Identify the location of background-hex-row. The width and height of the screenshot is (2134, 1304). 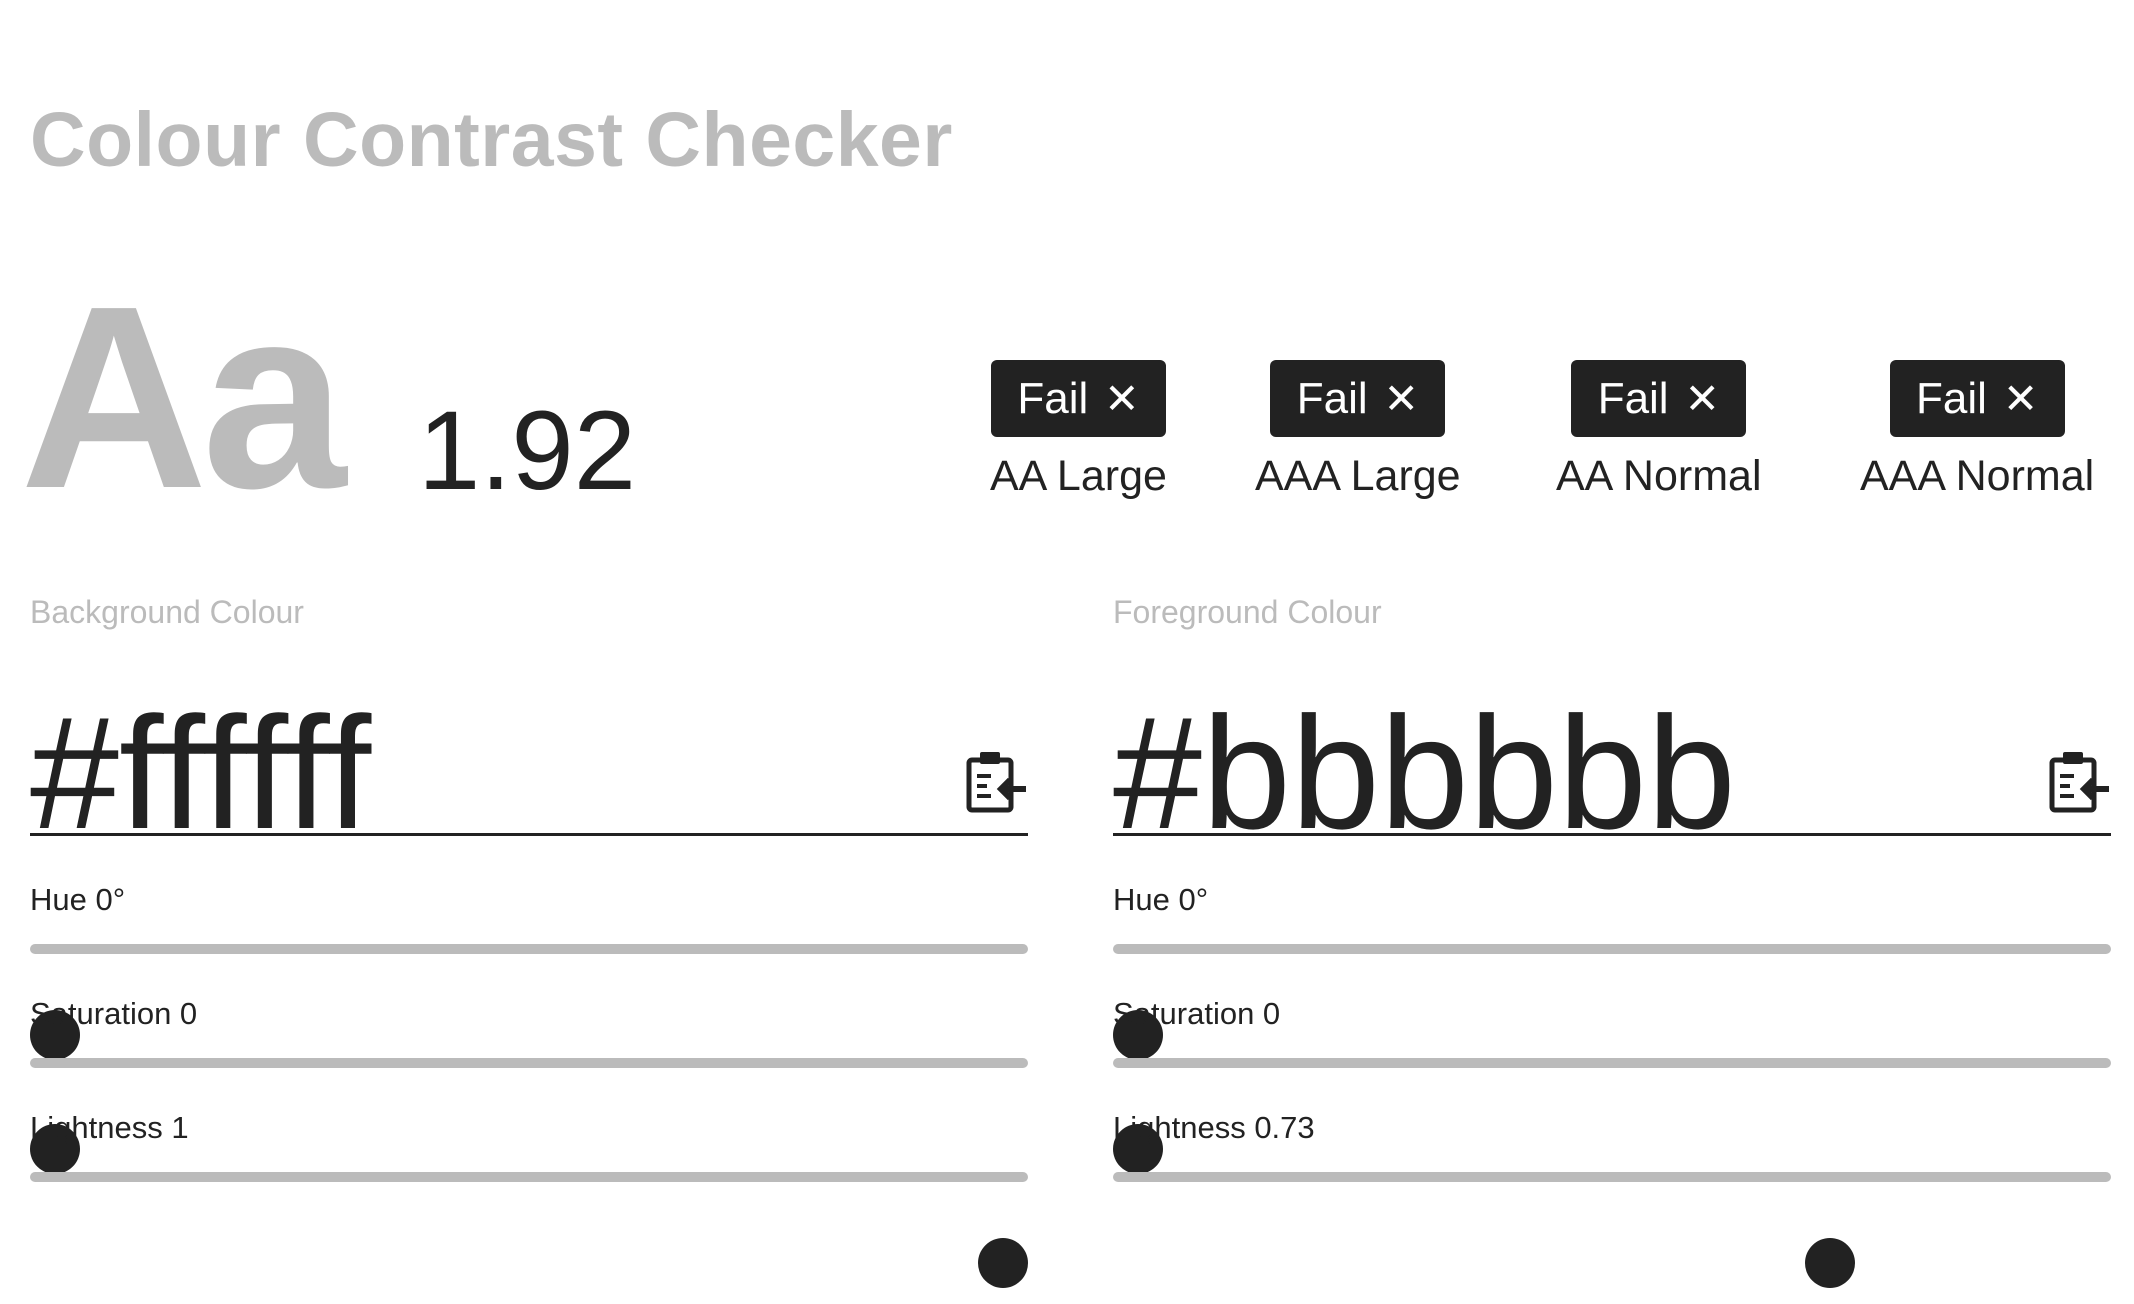
(529, 750).